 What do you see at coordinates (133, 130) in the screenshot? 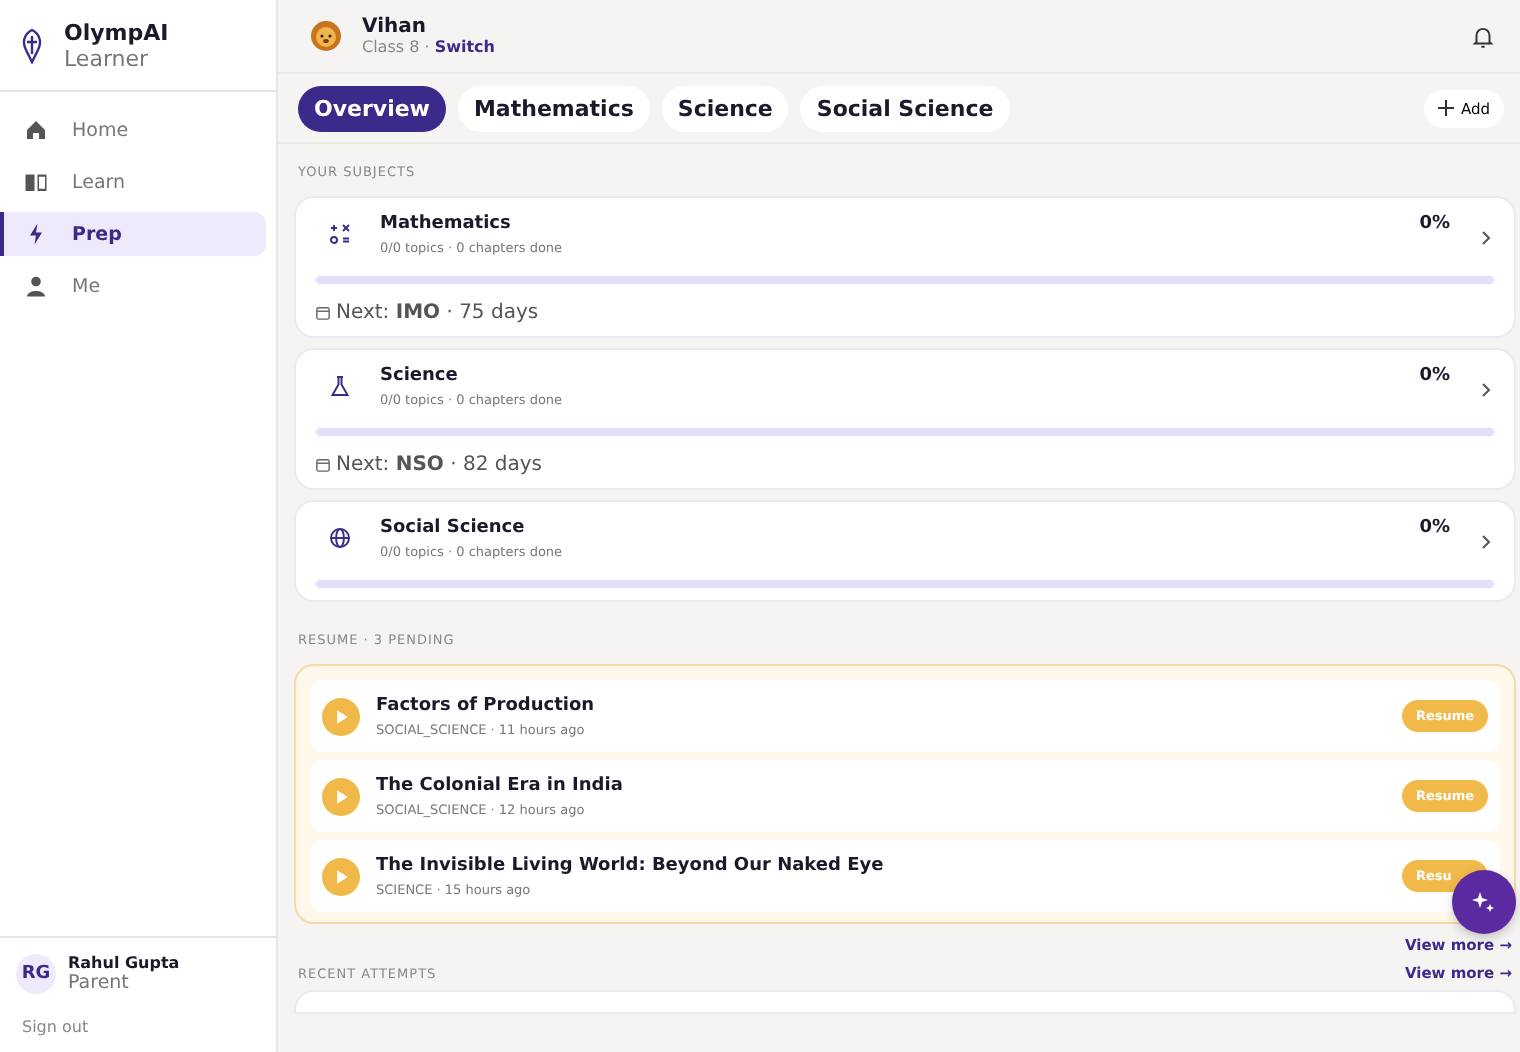
I see `nav-item: Home` at bounding box center [133, 130].